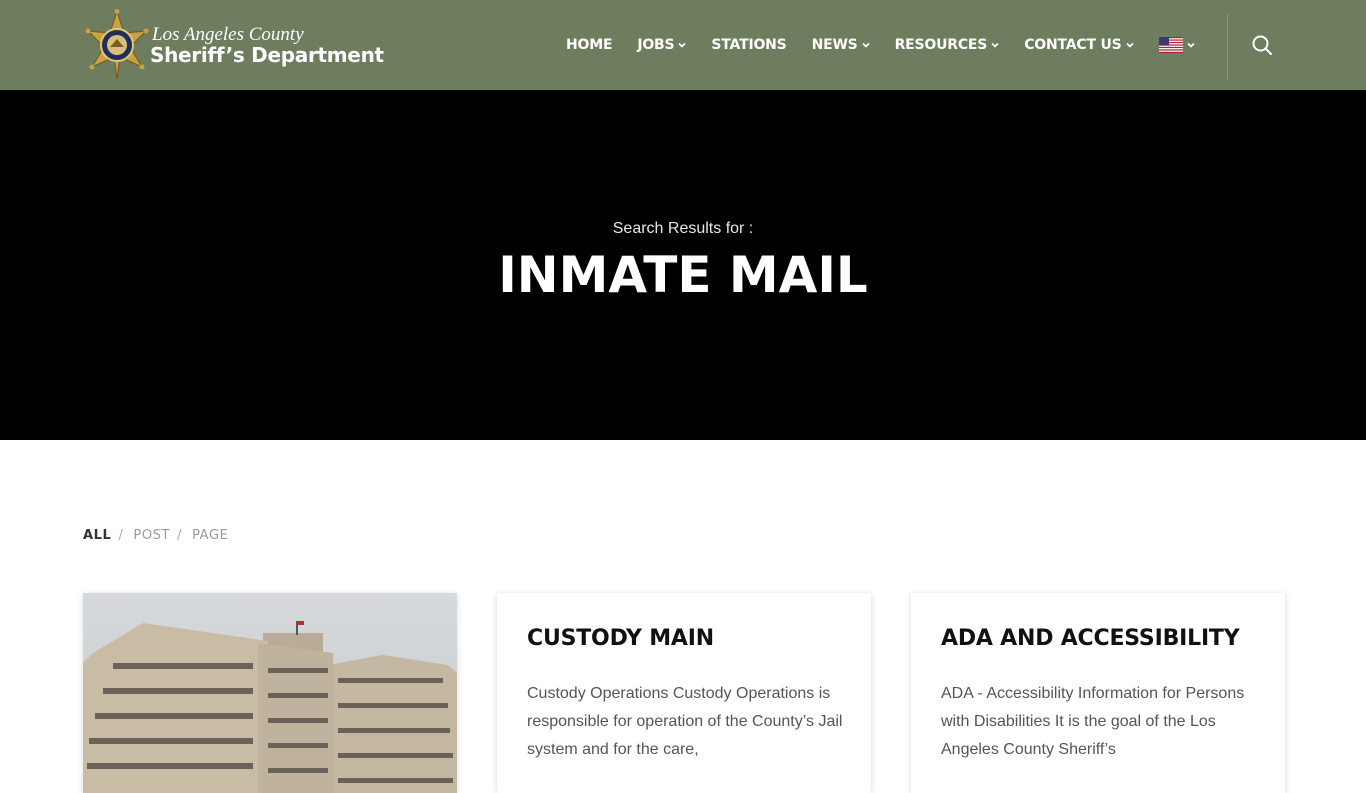 This screenshot has height=793, width=1366. Describe the element at coordinates (1073, 45) in the screenshot. I see `nav-contact-us-label: CONTACT US` at that location.